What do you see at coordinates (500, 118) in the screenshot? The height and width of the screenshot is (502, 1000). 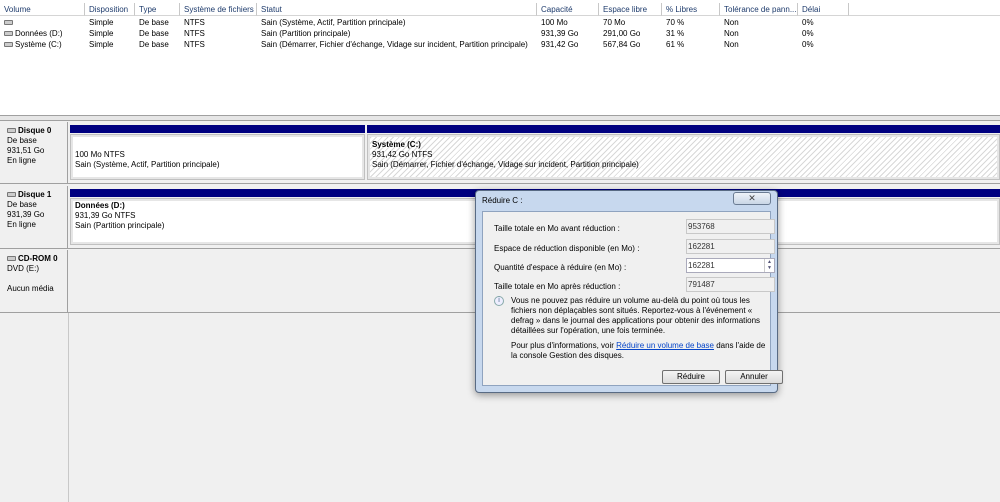 I see `pane-splitter` at bounding box center [500, 118].